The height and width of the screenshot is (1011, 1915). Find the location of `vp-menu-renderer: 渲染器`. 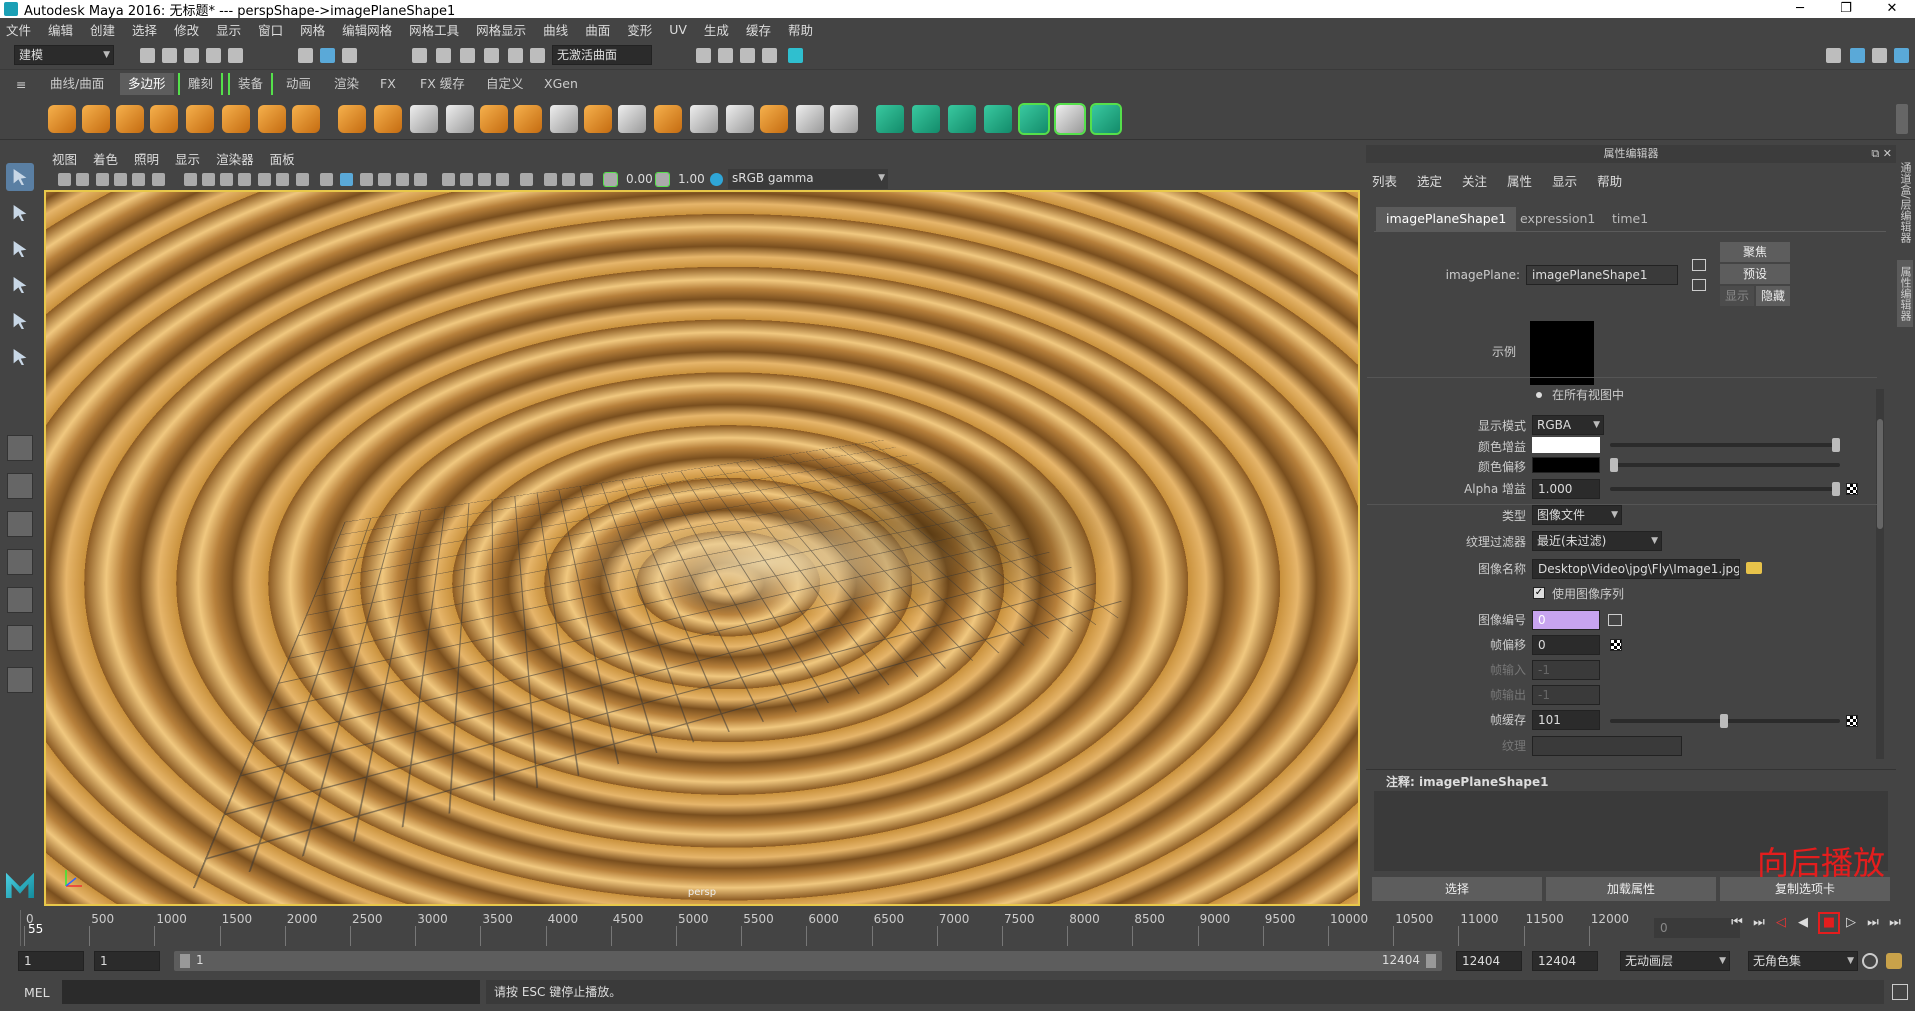

vp-menu-renderer: 渲染器 is located at coordinates (235, 158).